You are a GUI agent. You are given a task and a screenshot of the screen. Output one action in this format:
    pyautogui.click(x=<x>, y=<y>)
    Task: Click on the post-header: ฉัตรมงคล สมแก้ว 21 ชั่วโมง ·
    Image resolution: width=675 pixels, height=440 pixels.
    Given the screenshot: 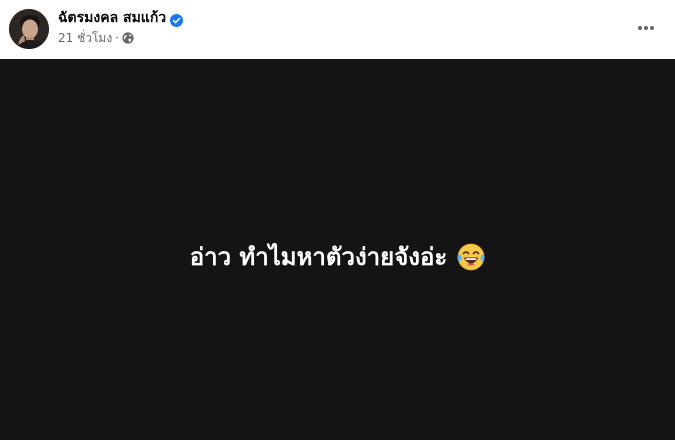 What is the action you would take?
    pyautogui.click(x=337, y=29)
    